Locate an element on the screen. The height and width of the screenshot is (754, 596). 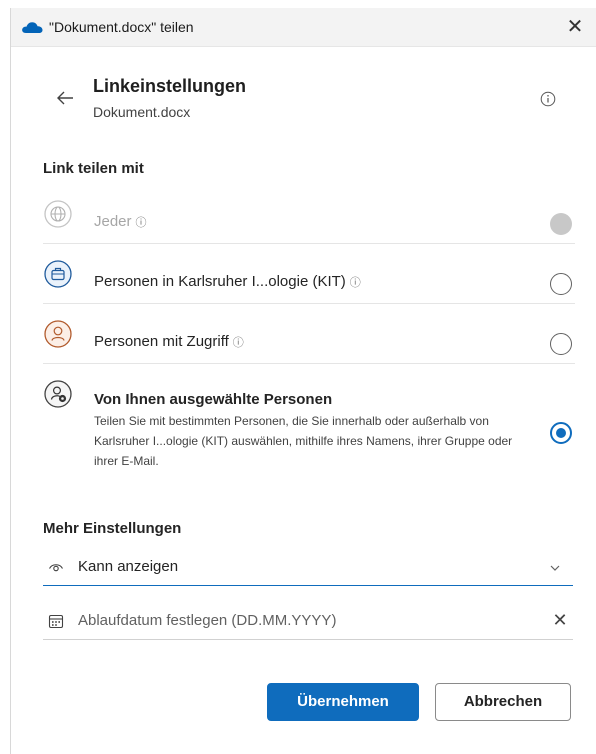
clear-date-icon: ✕ is located at coordinates (560, 620).